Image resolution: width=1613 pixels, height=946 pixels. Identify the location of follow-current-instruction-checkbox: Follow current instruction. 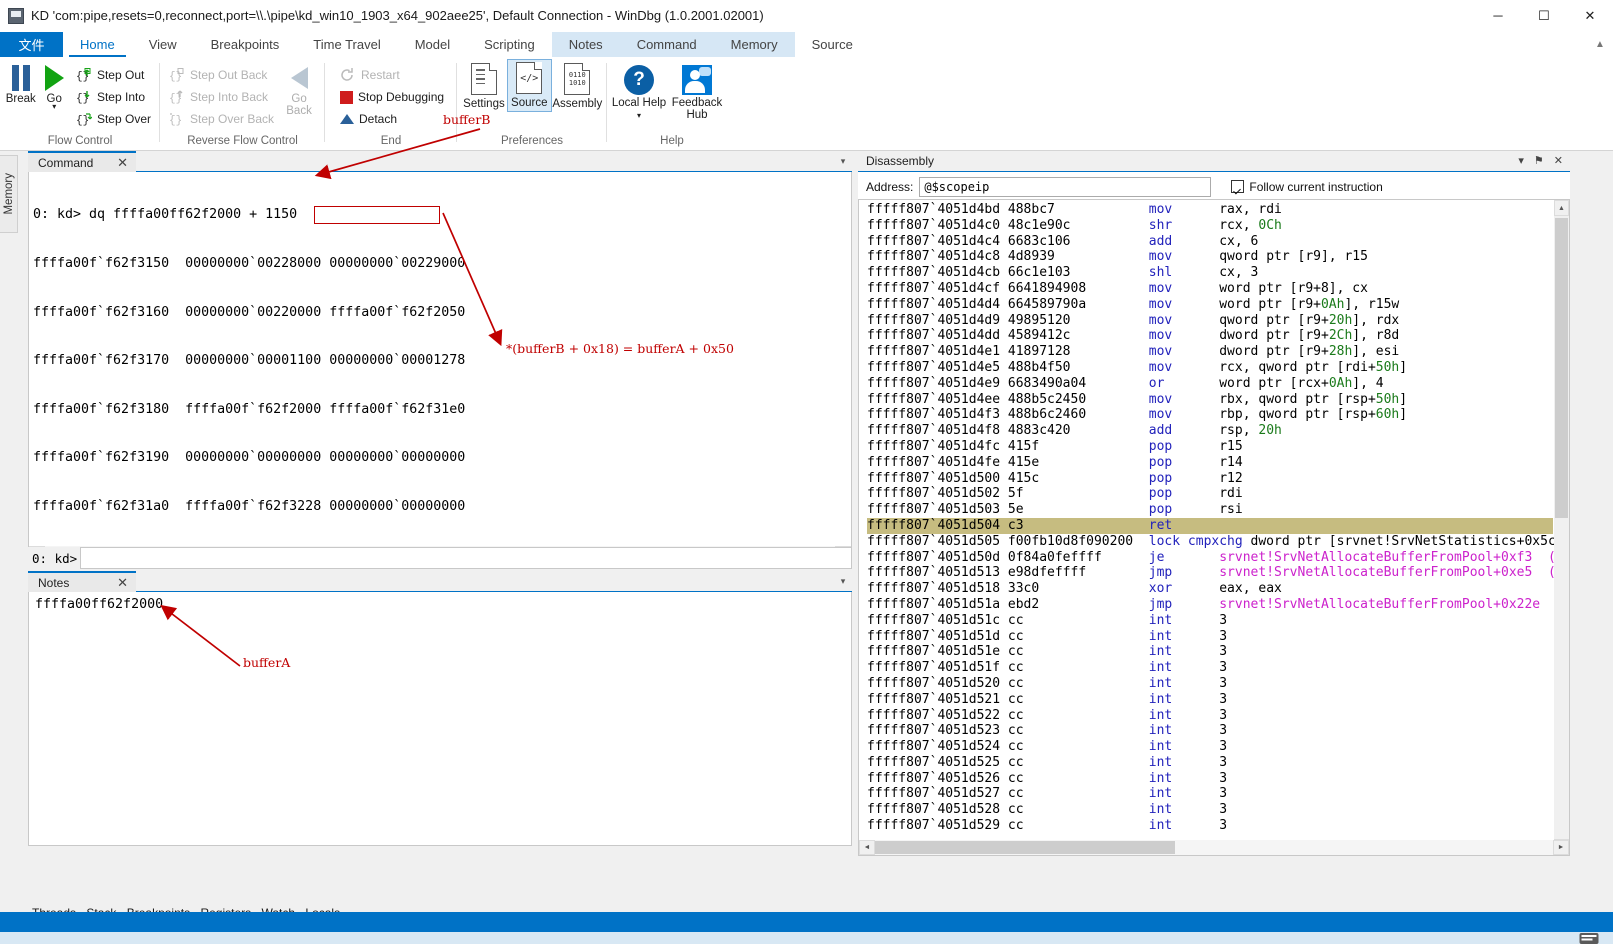
(1307, 187).